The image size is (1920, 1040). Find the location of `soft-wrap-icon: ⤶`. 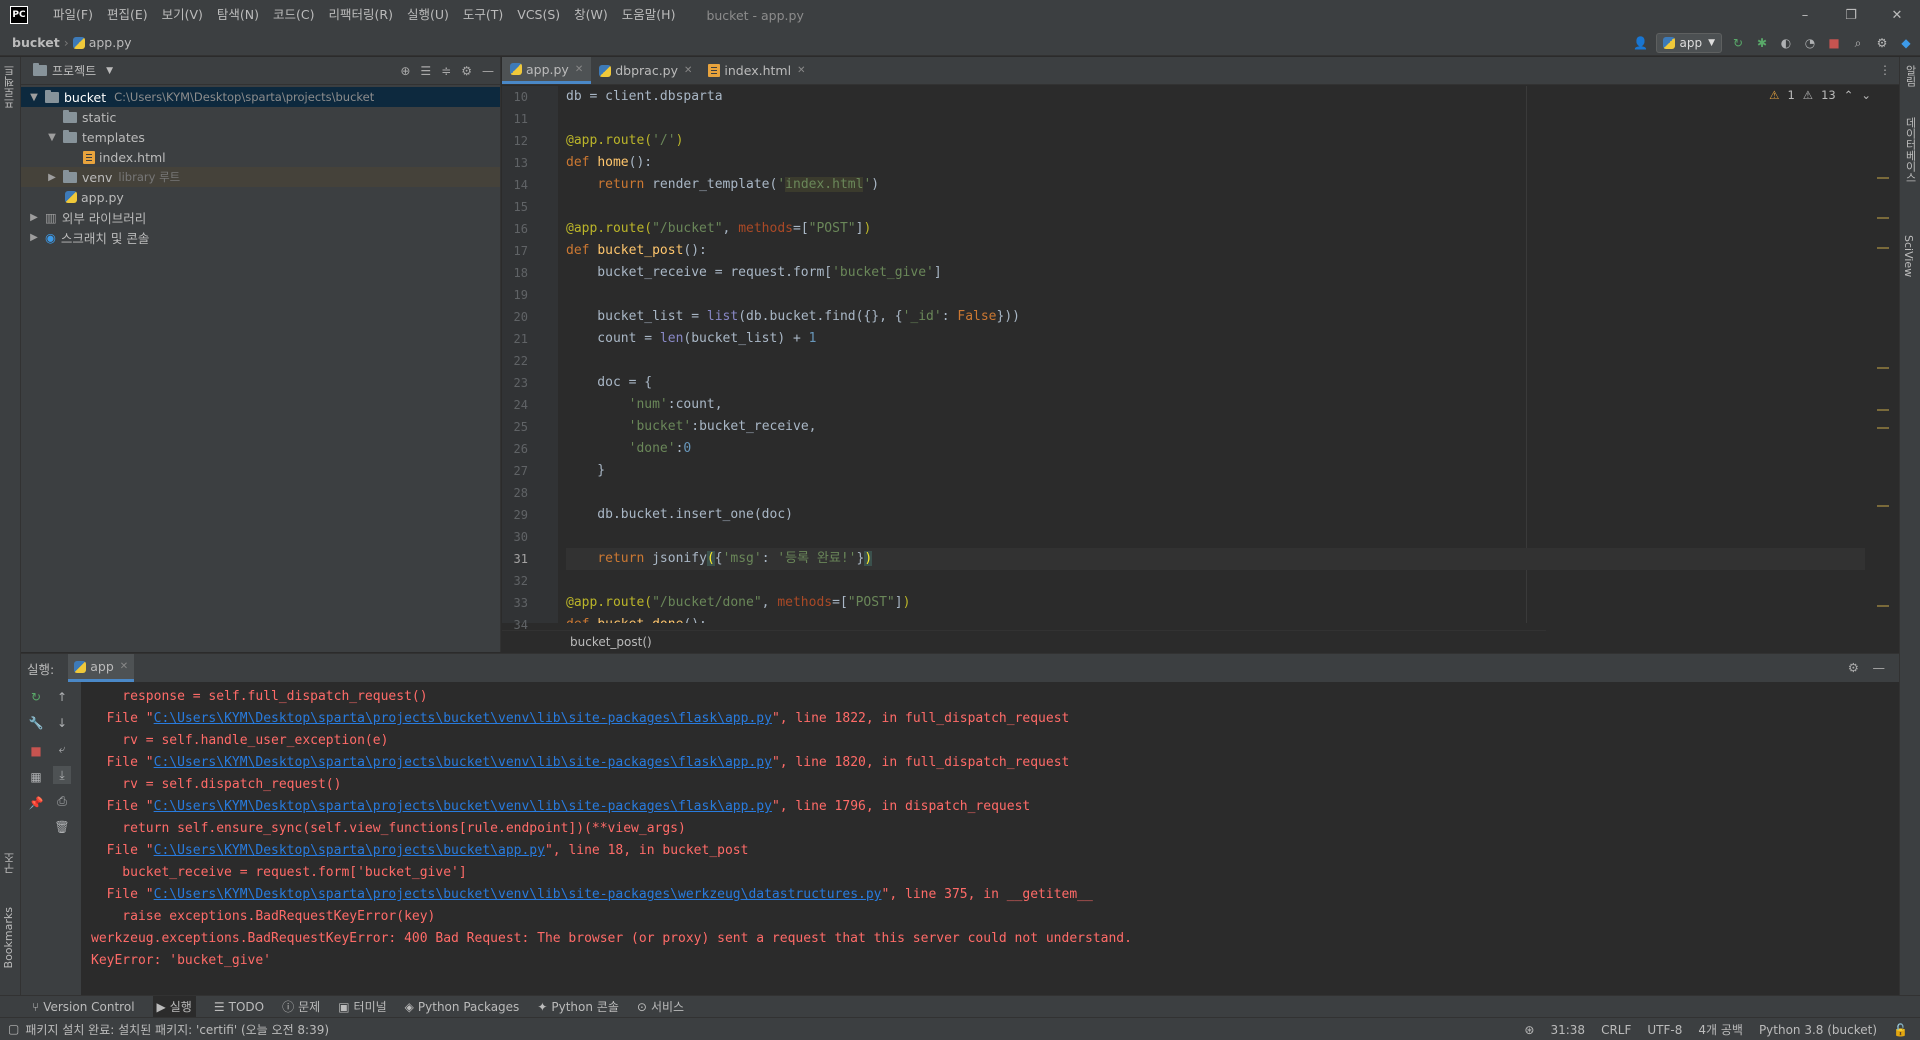

soft-wrap-icon: ⤶ is located at coordinates (62, 749).